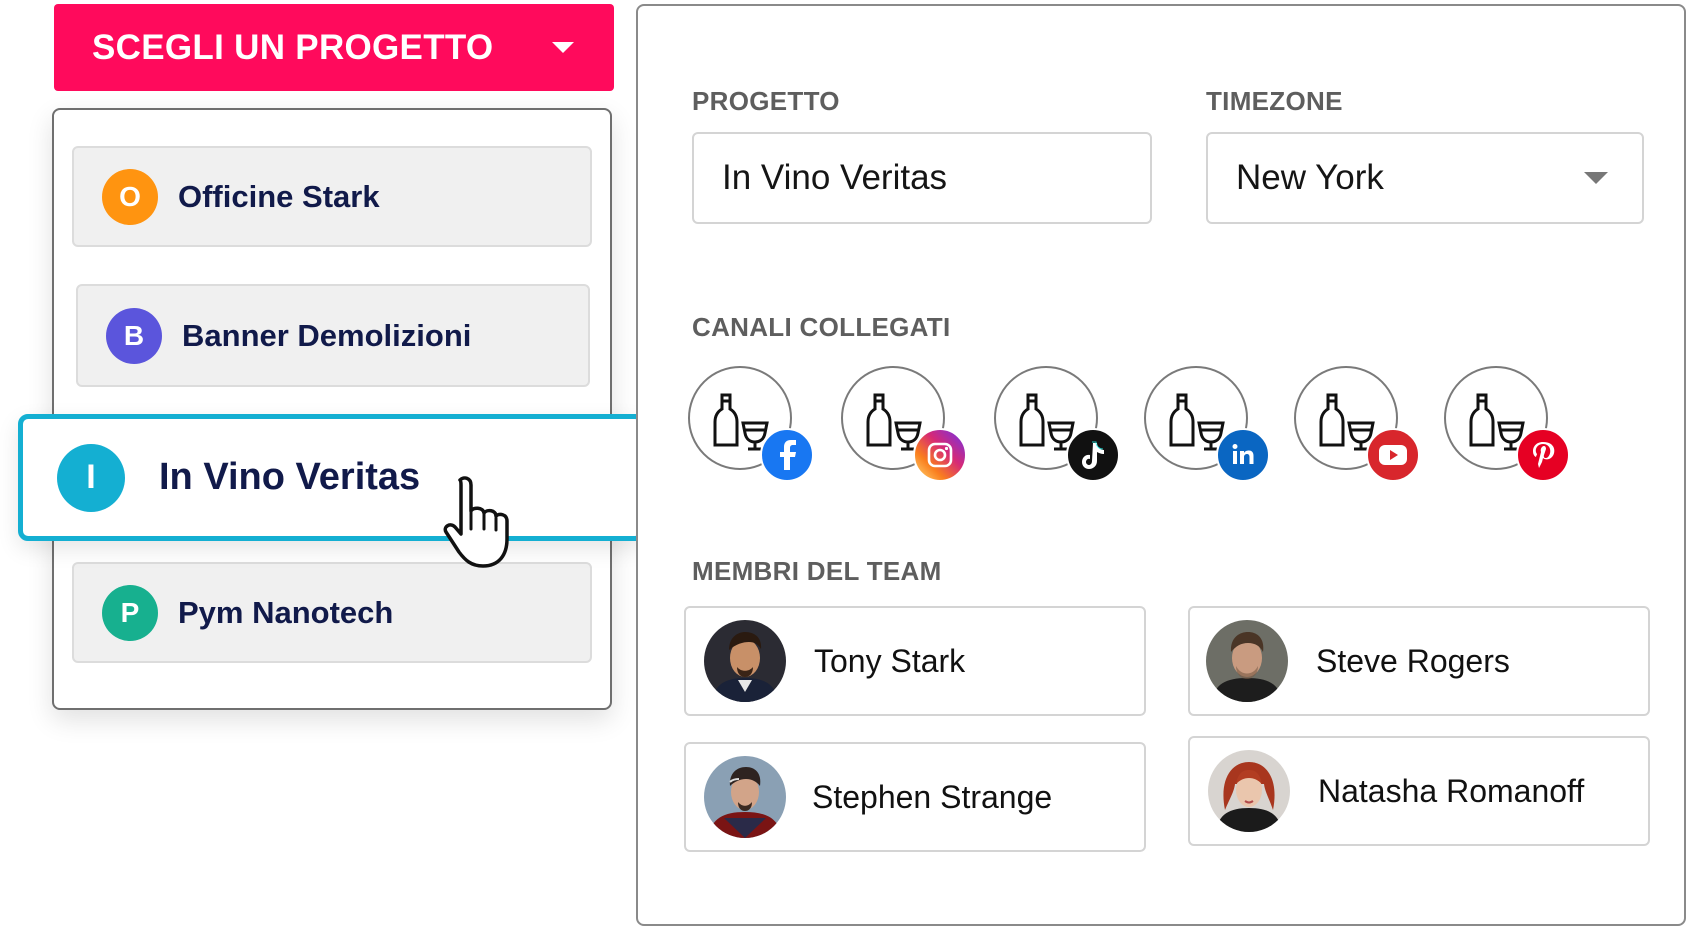 The width and height of the screenshot is (1690, 926). I want to click on tiktok-icon, so click(1093, 455).